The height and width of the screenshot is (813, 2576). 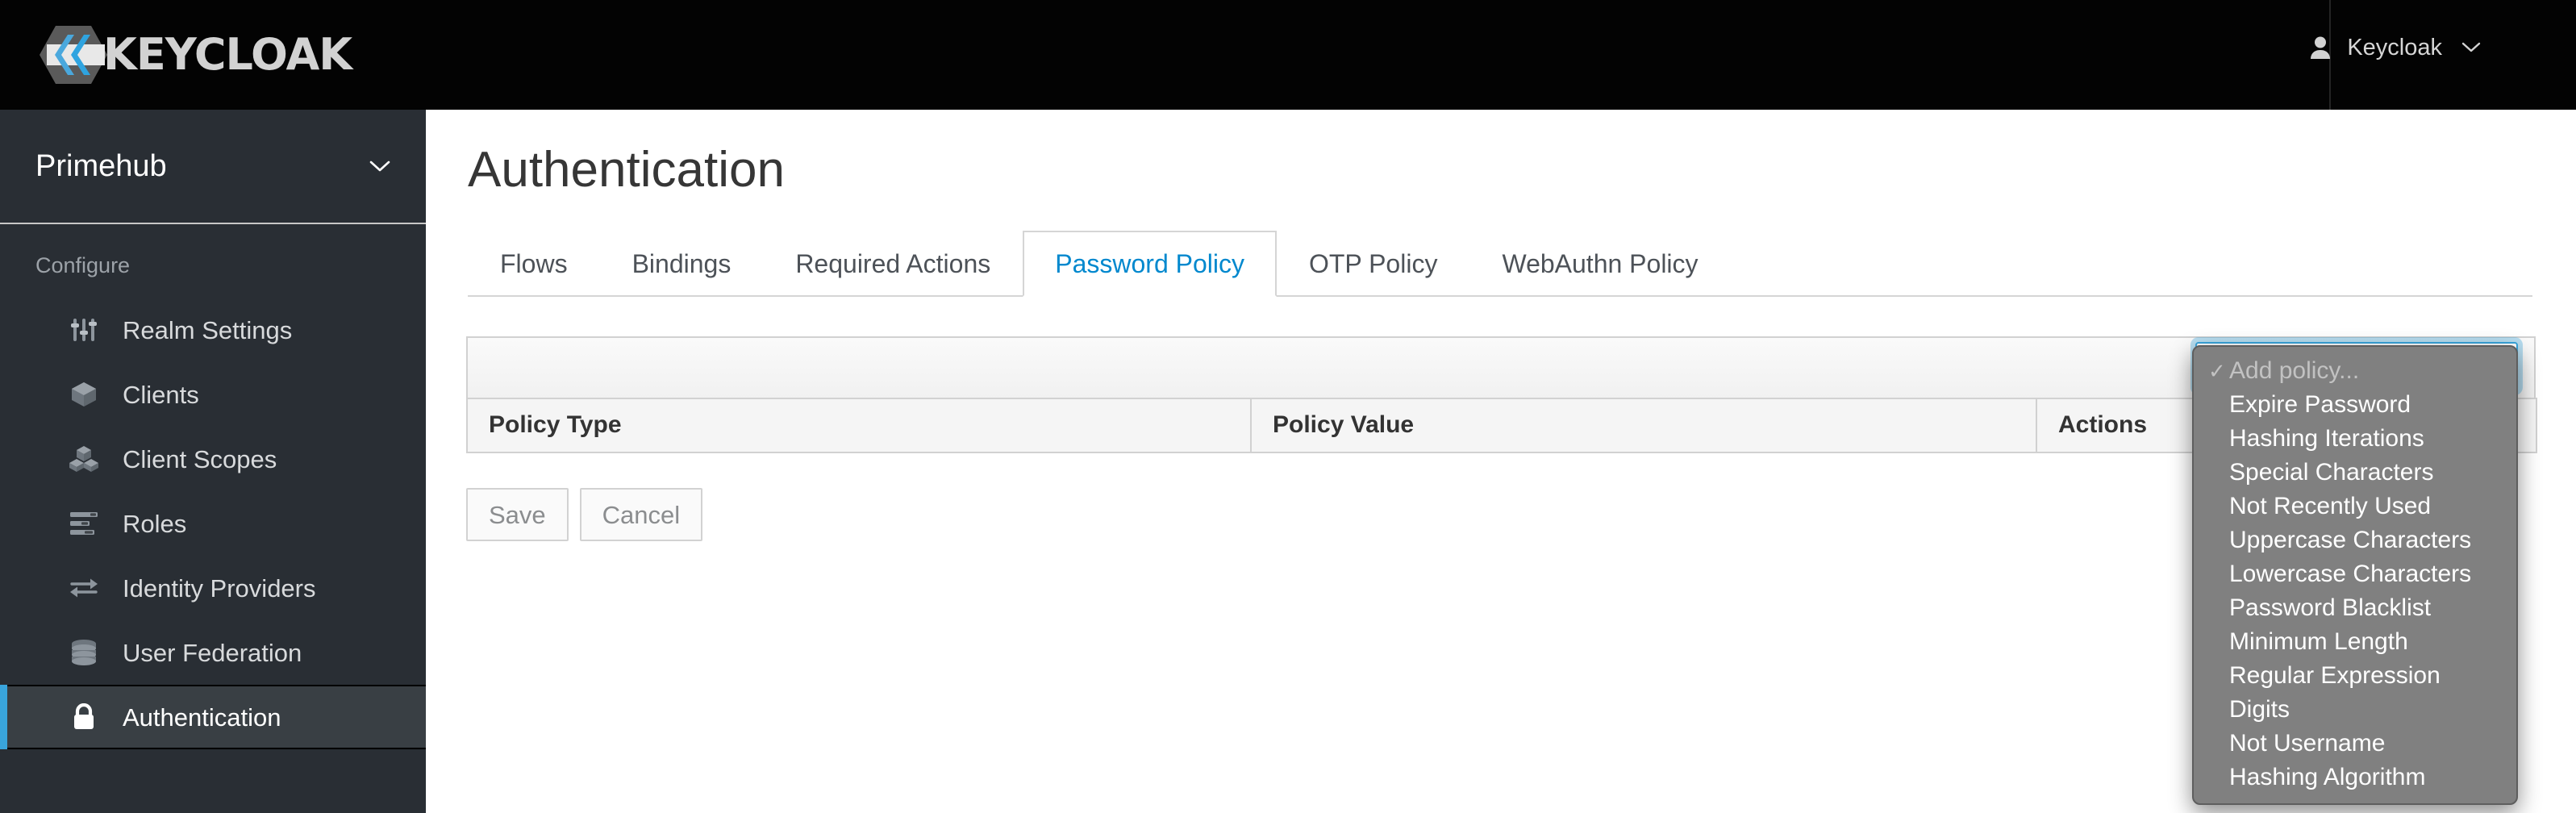 I want to click on sidebar-item-realm-settings: Realm Settings, so click(x=213, y=330).